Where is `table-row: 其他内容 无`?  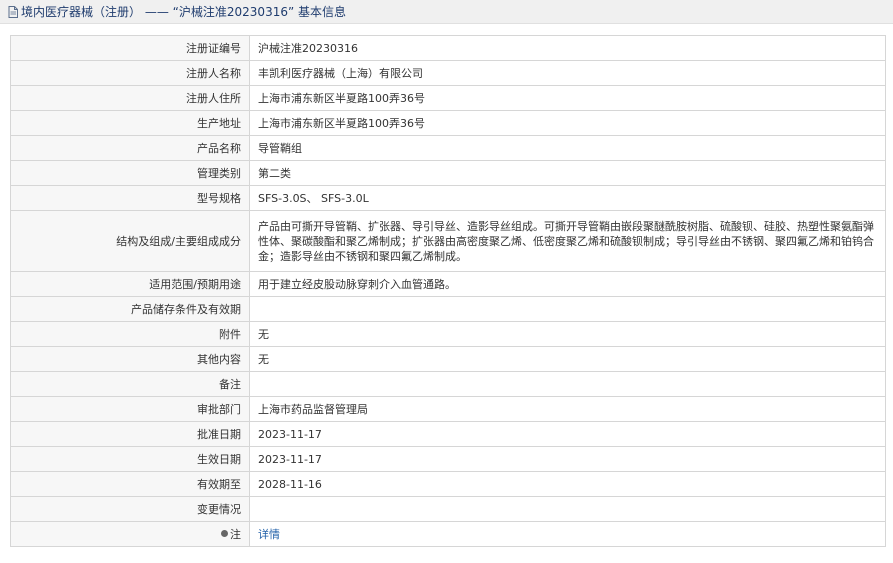
table-row: 其他内容 无 is located at coordinates (448, 359).